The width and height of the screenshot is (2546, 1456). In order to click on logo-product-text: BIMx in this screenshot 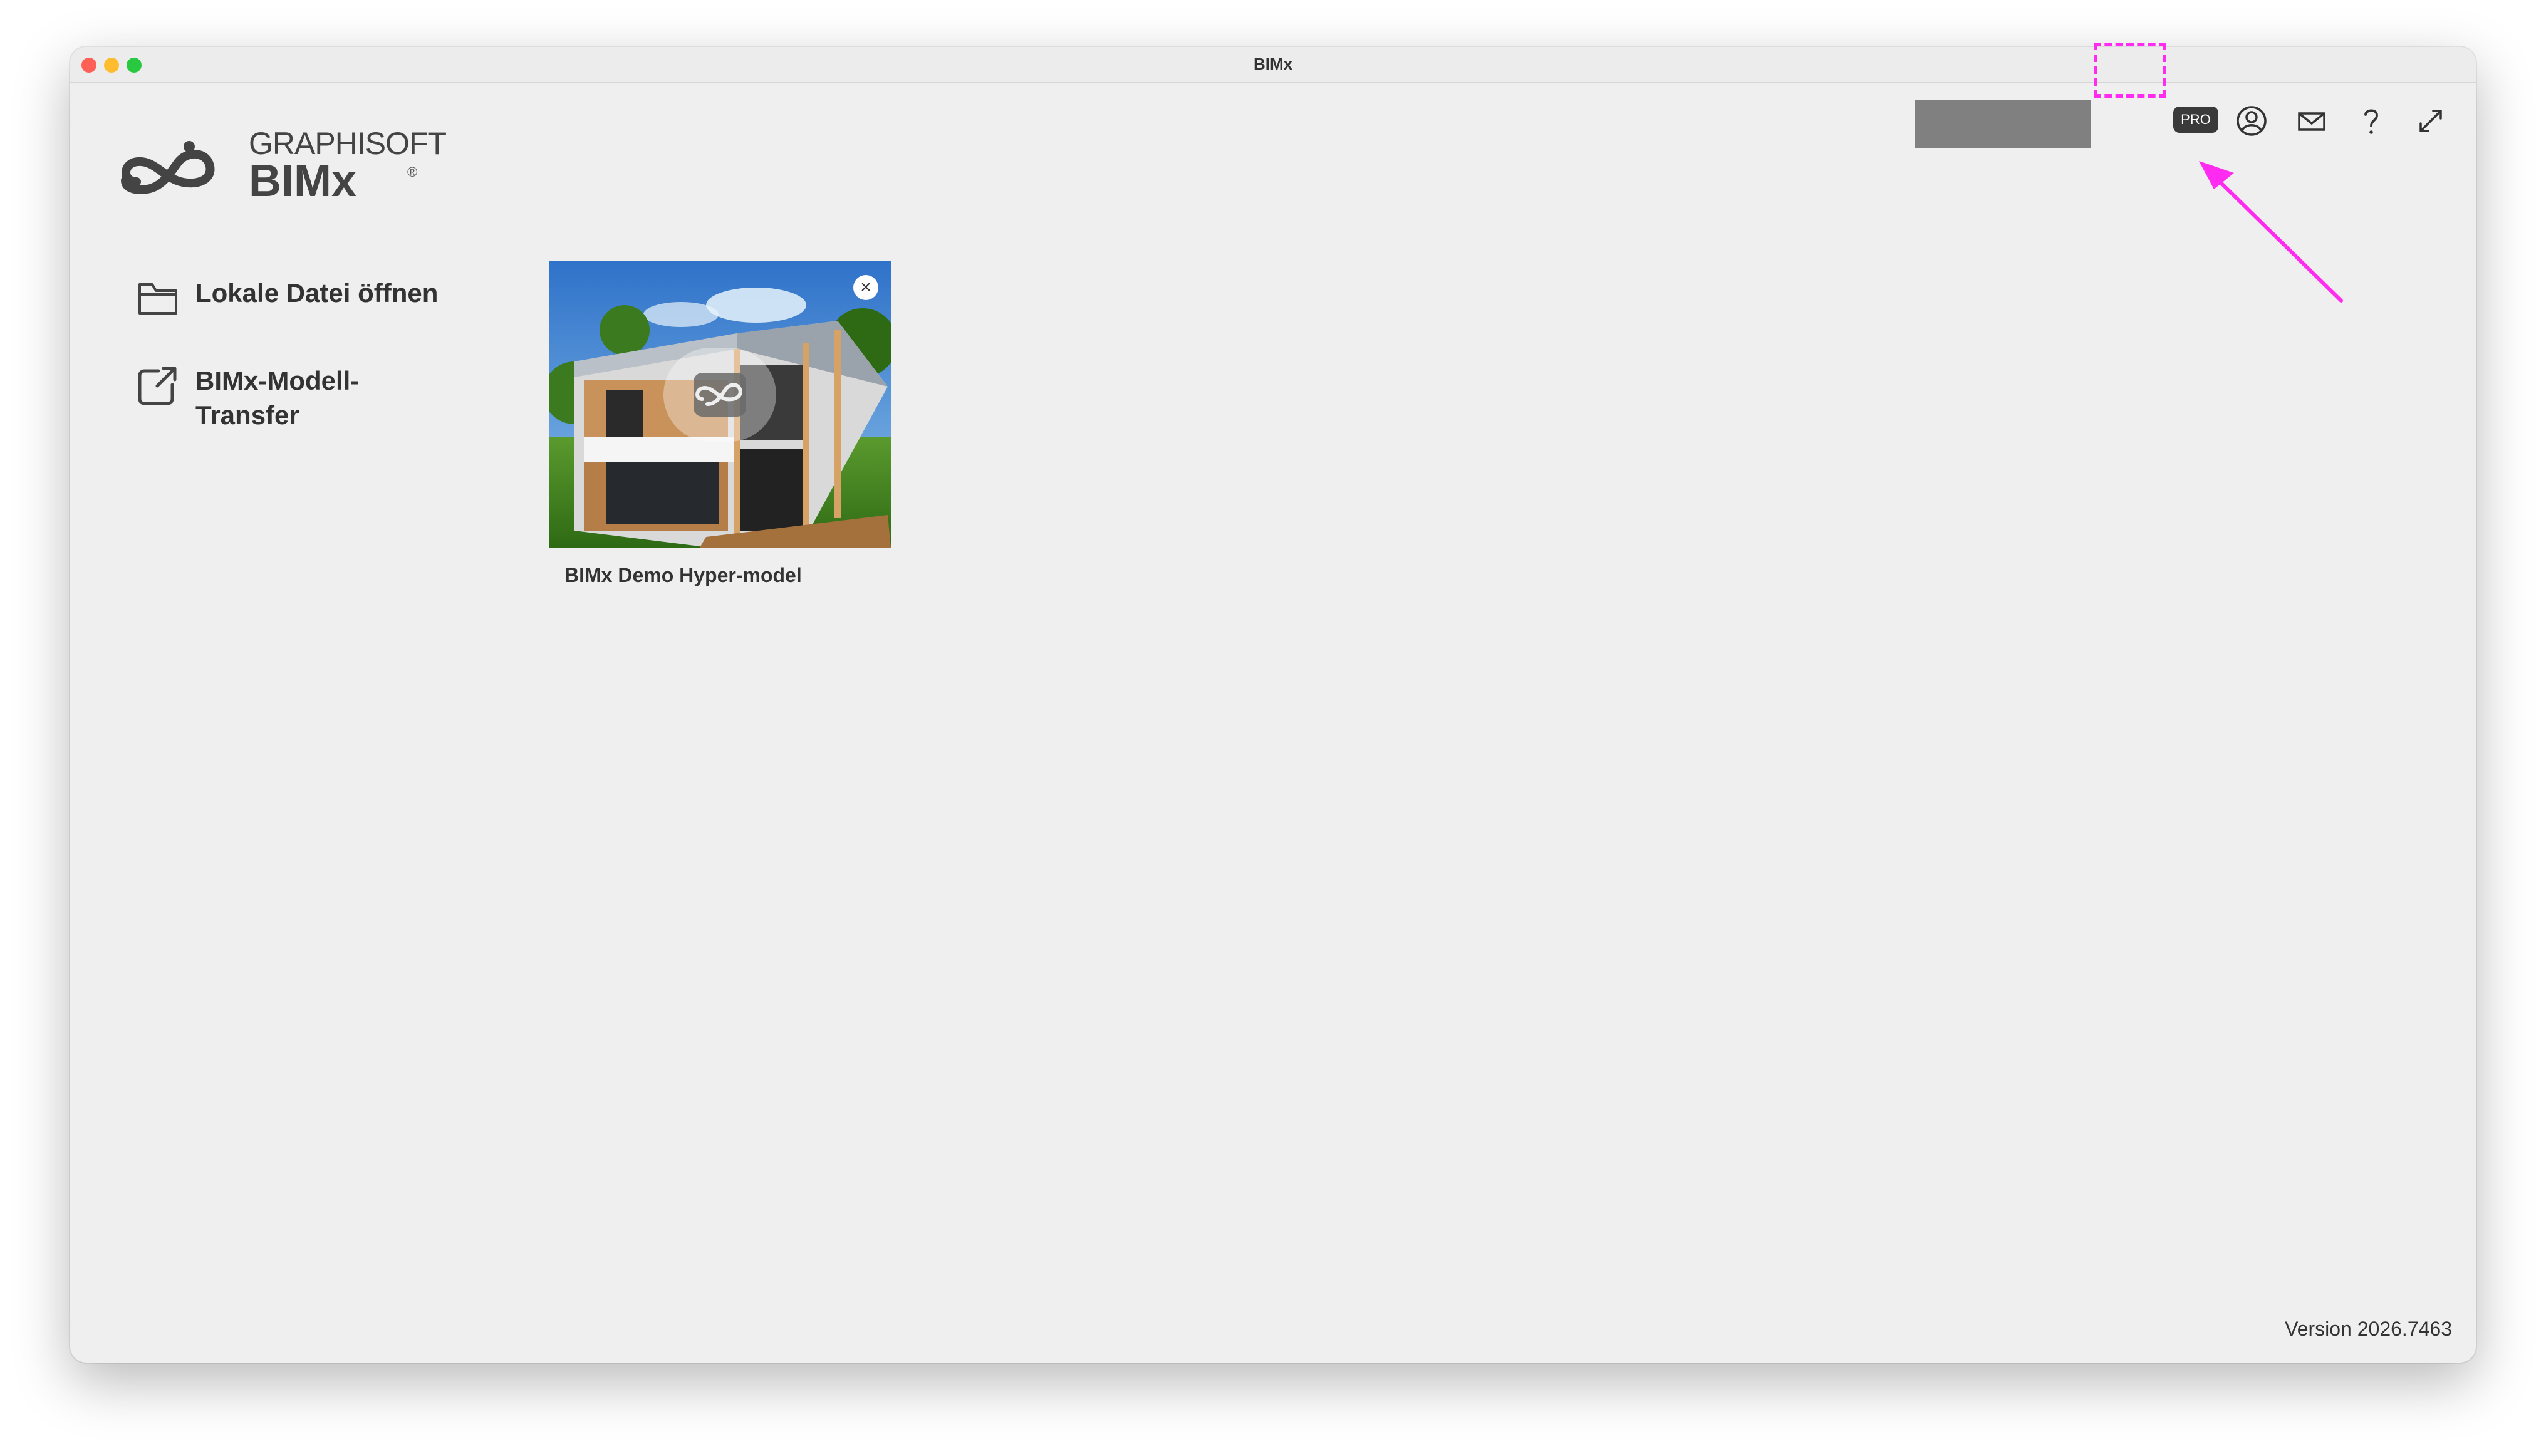, I will do `click(303, 181)`.